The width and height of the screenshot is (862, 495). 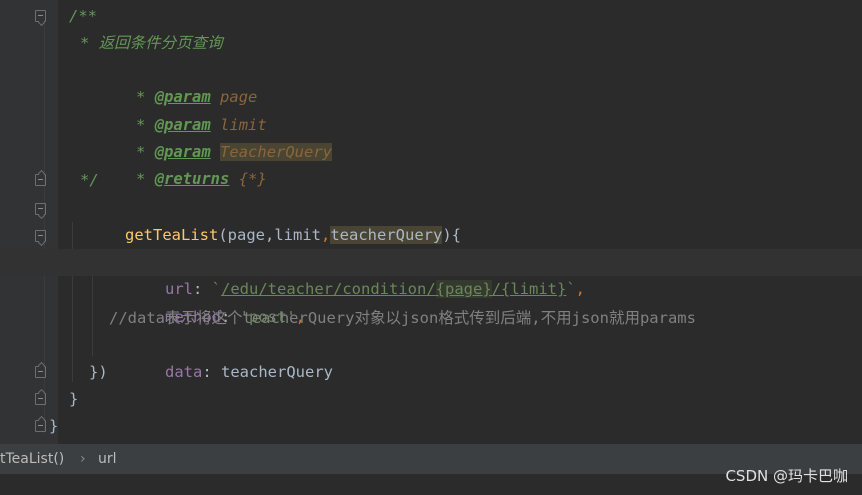 I want to click on code-line: */, so click(x=431, y=180).